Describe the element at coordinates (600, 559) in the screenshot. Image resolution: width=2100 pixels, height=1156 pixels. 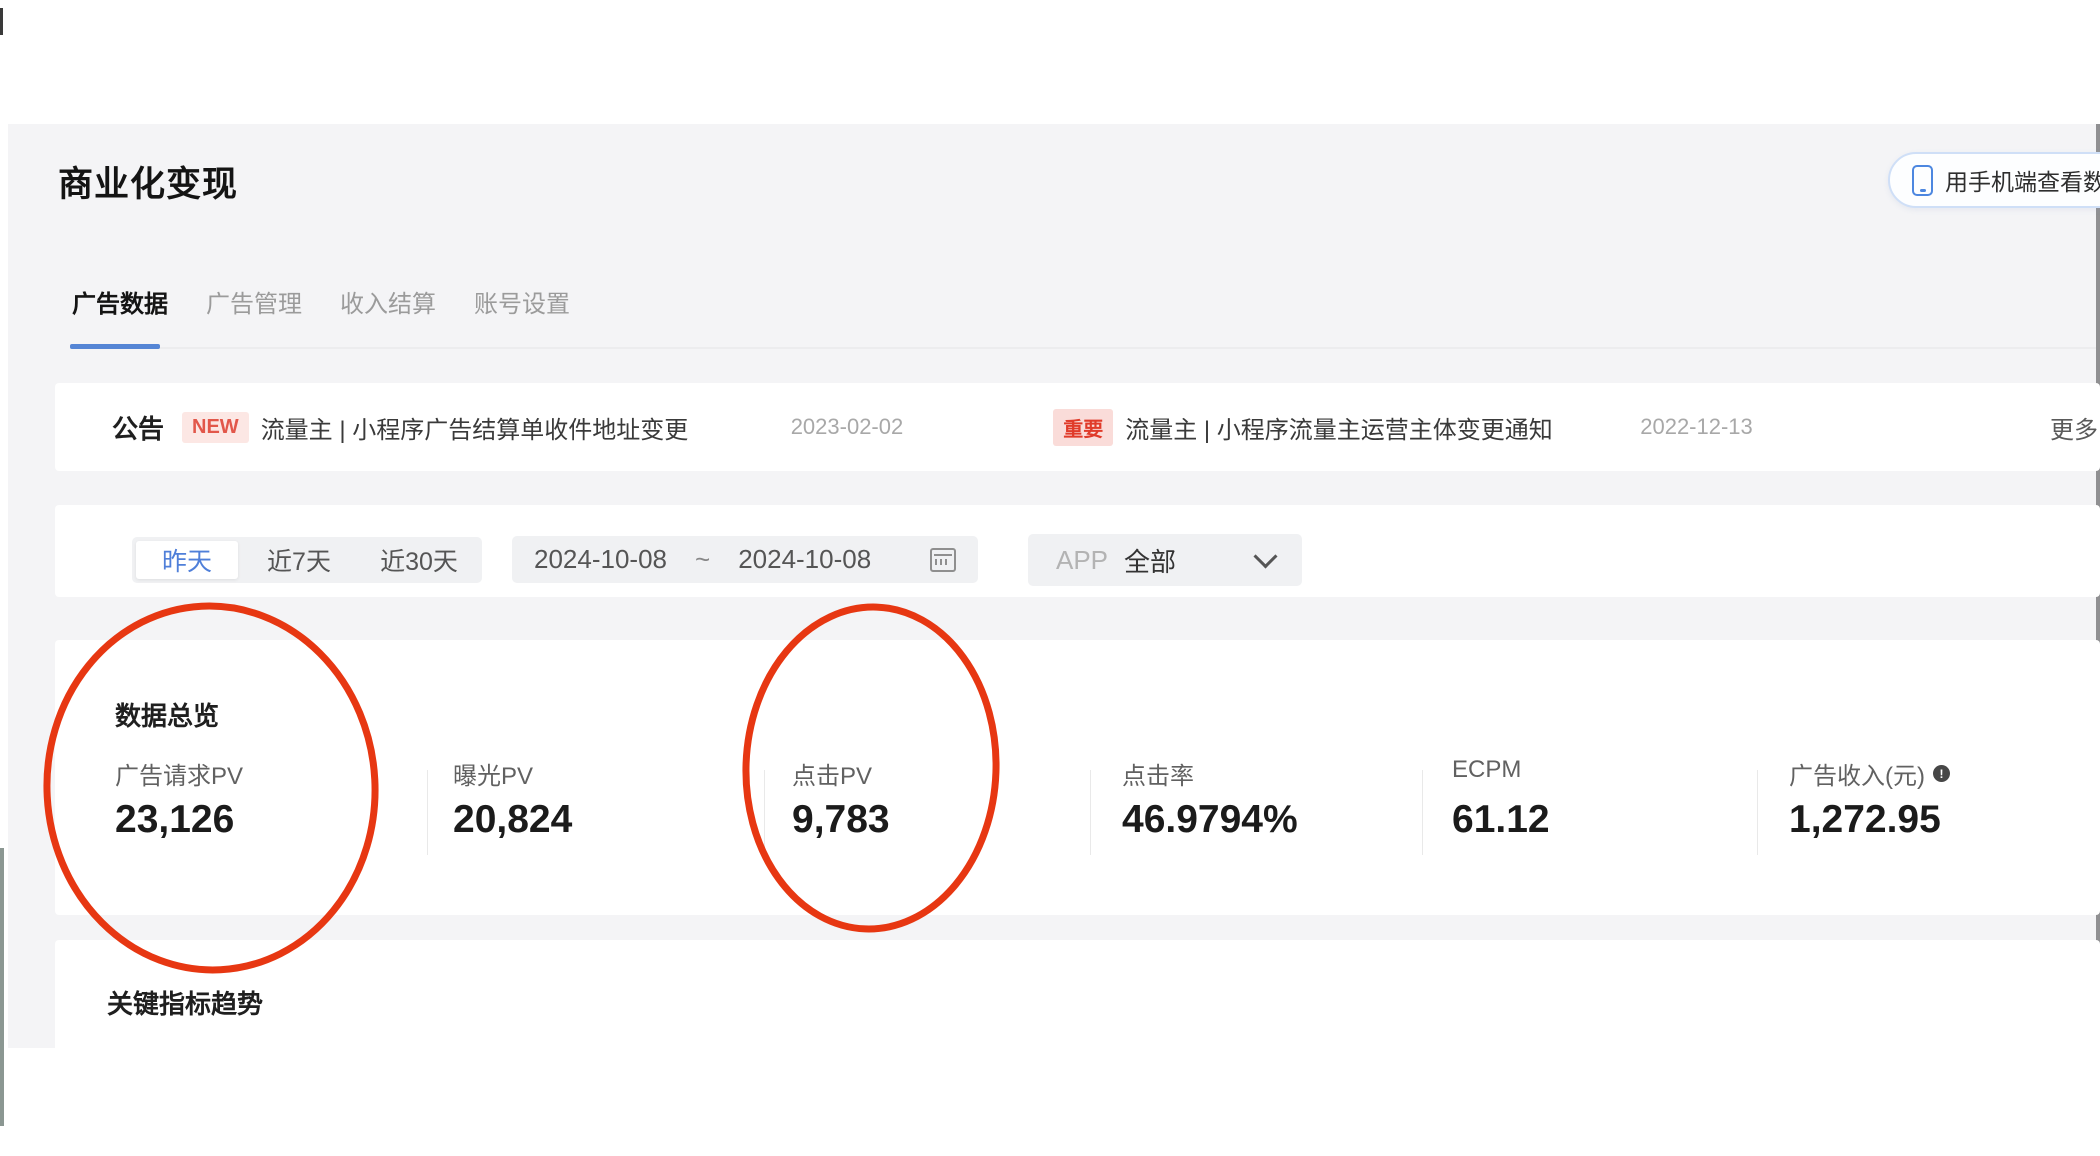
I see `date-range-start: 2024-10-08` at that location.